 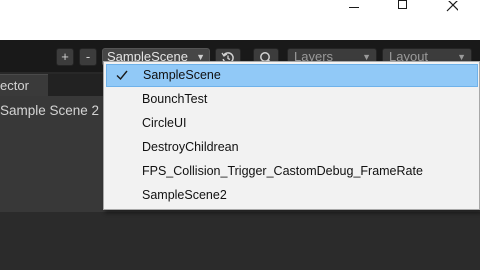 What do you see at coordinates (65, 57) in the screenshot?
I see `add-scene-button: +` at bounding box center [65, 57].